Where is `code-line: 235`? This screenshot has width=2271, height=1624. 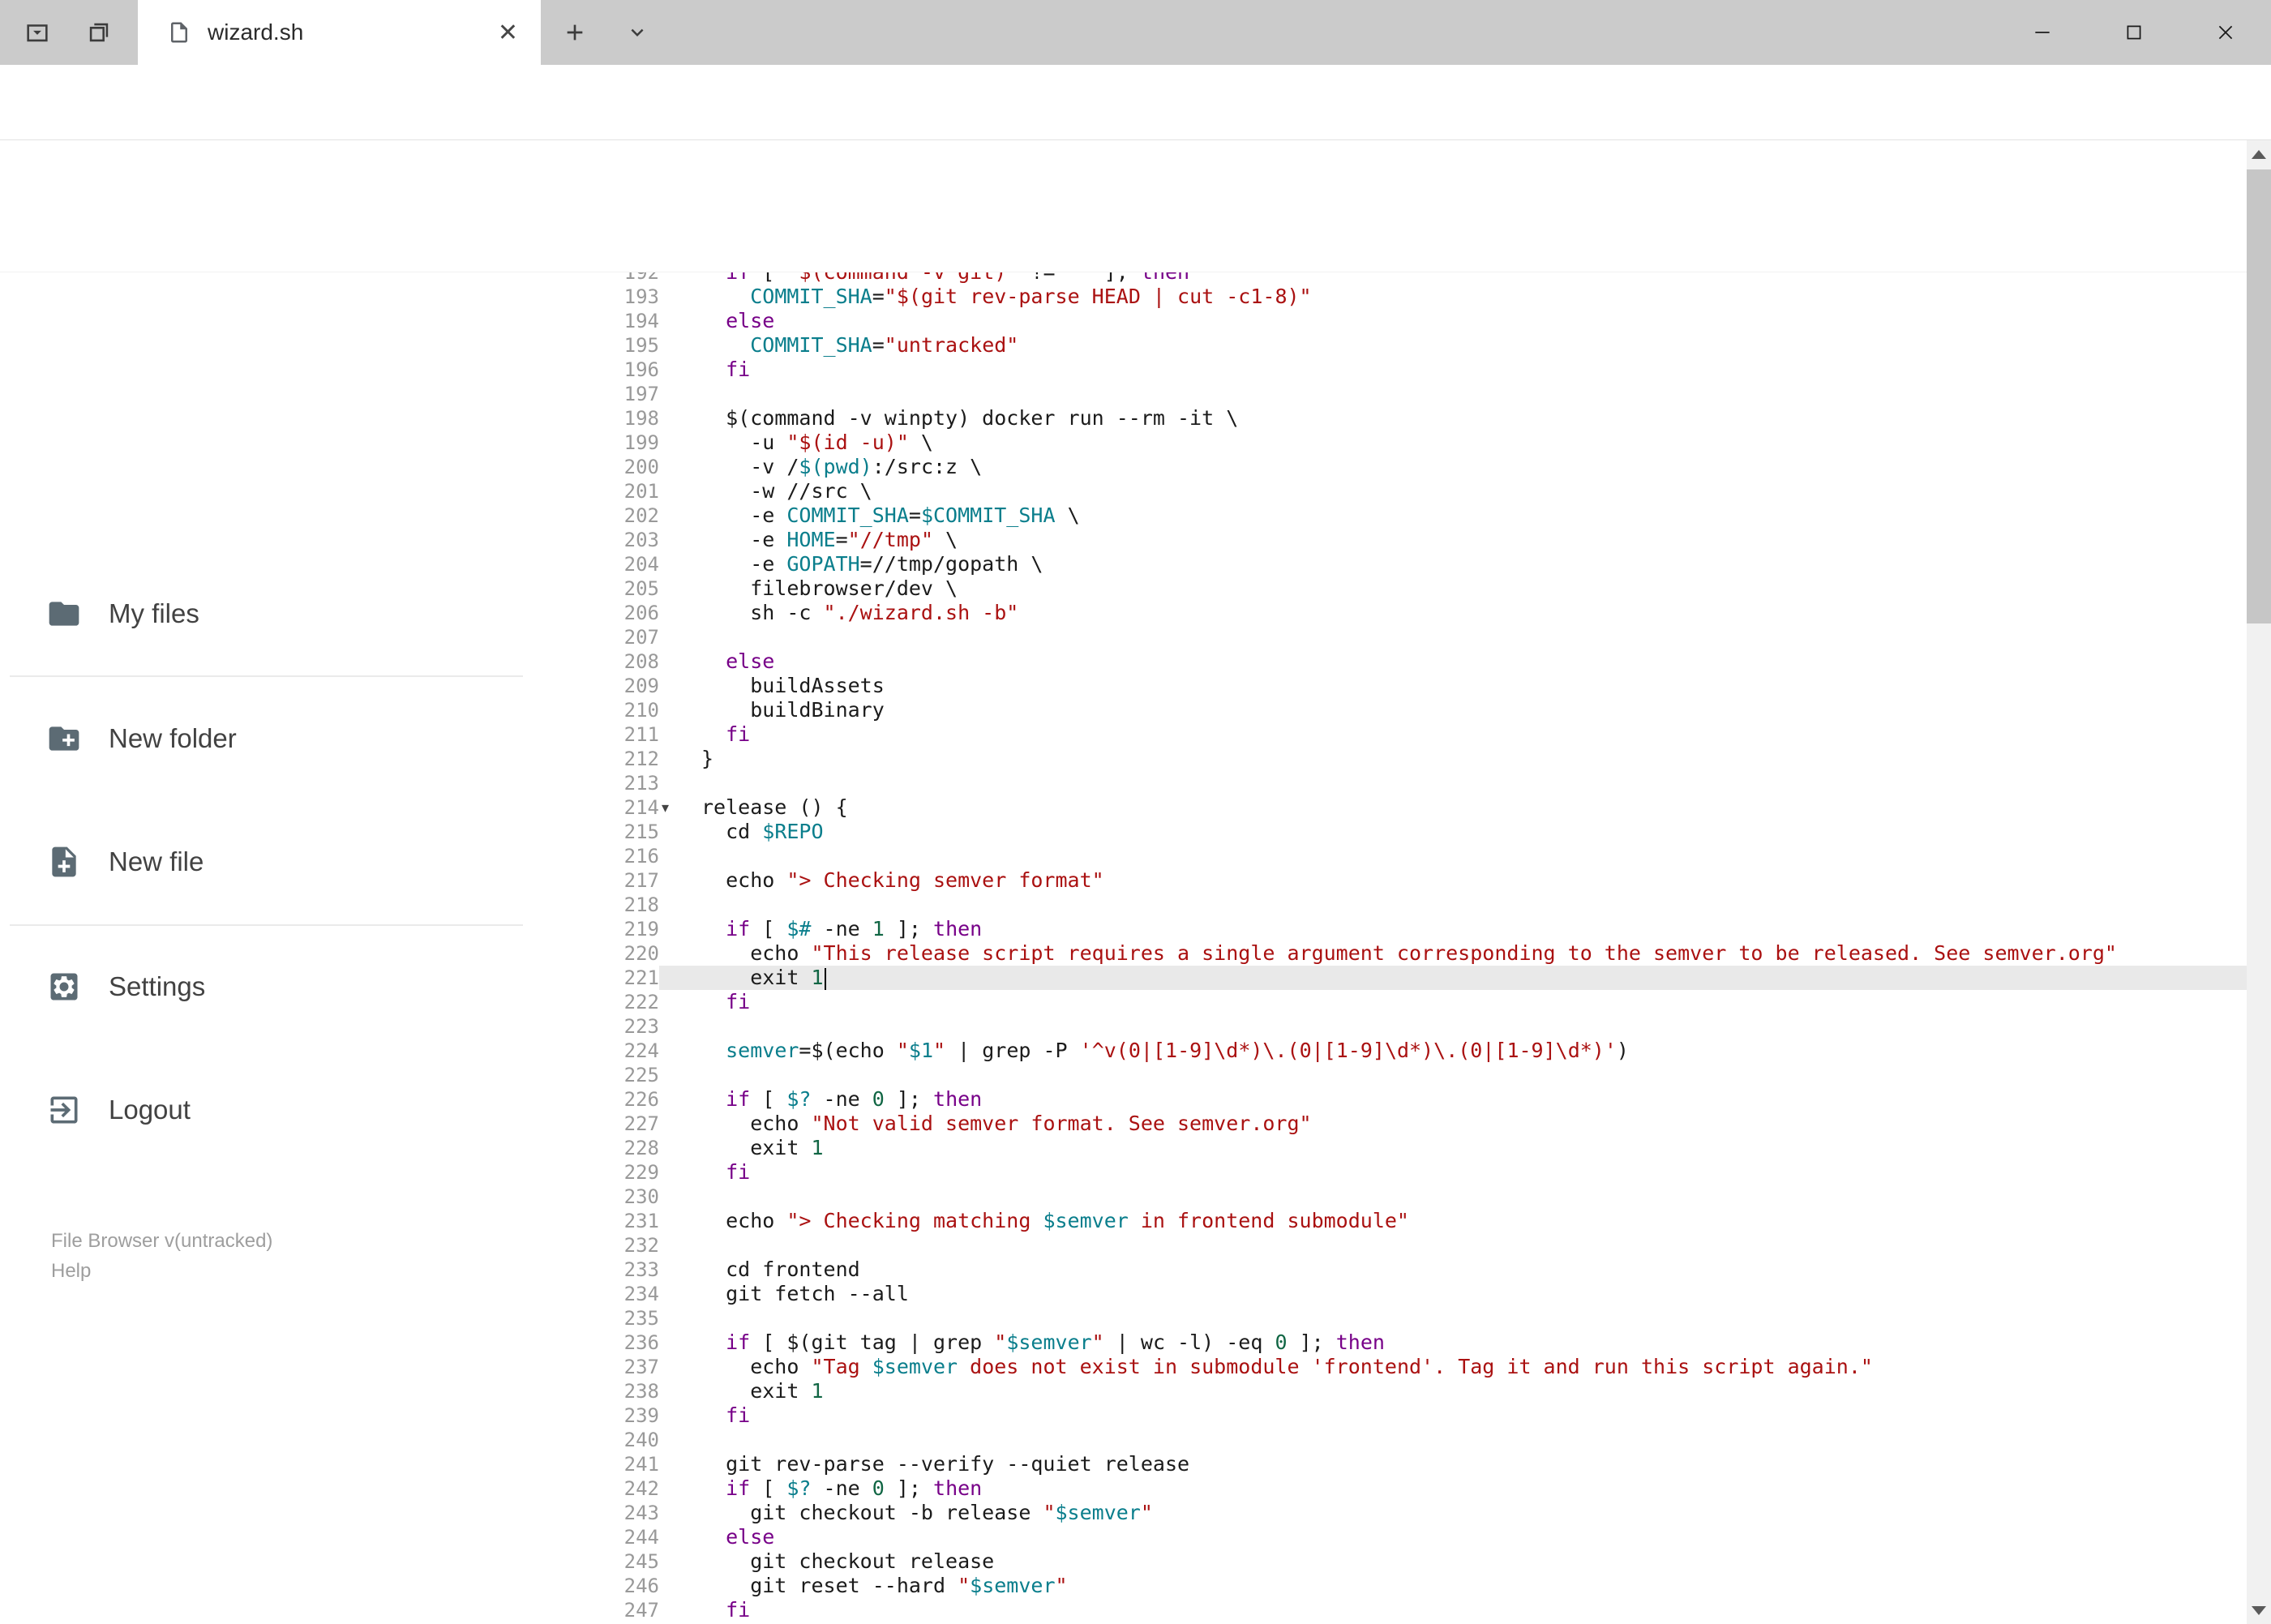 code-line: 235 is located at coordinates (1427, 1318).